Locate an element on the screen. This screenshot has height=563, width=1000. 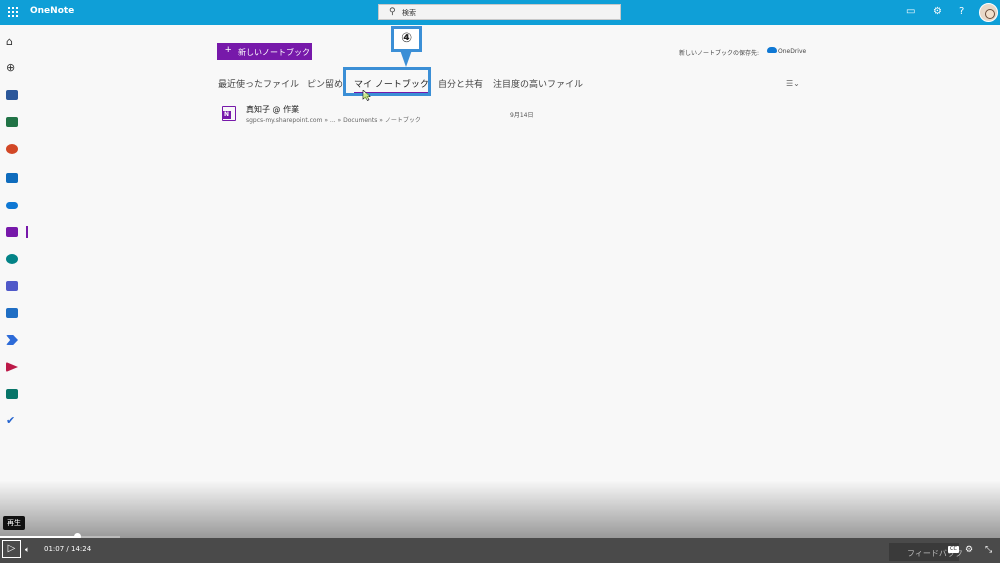
tab-recent: 最近使ったファイル is located at coordinates (258, 83).